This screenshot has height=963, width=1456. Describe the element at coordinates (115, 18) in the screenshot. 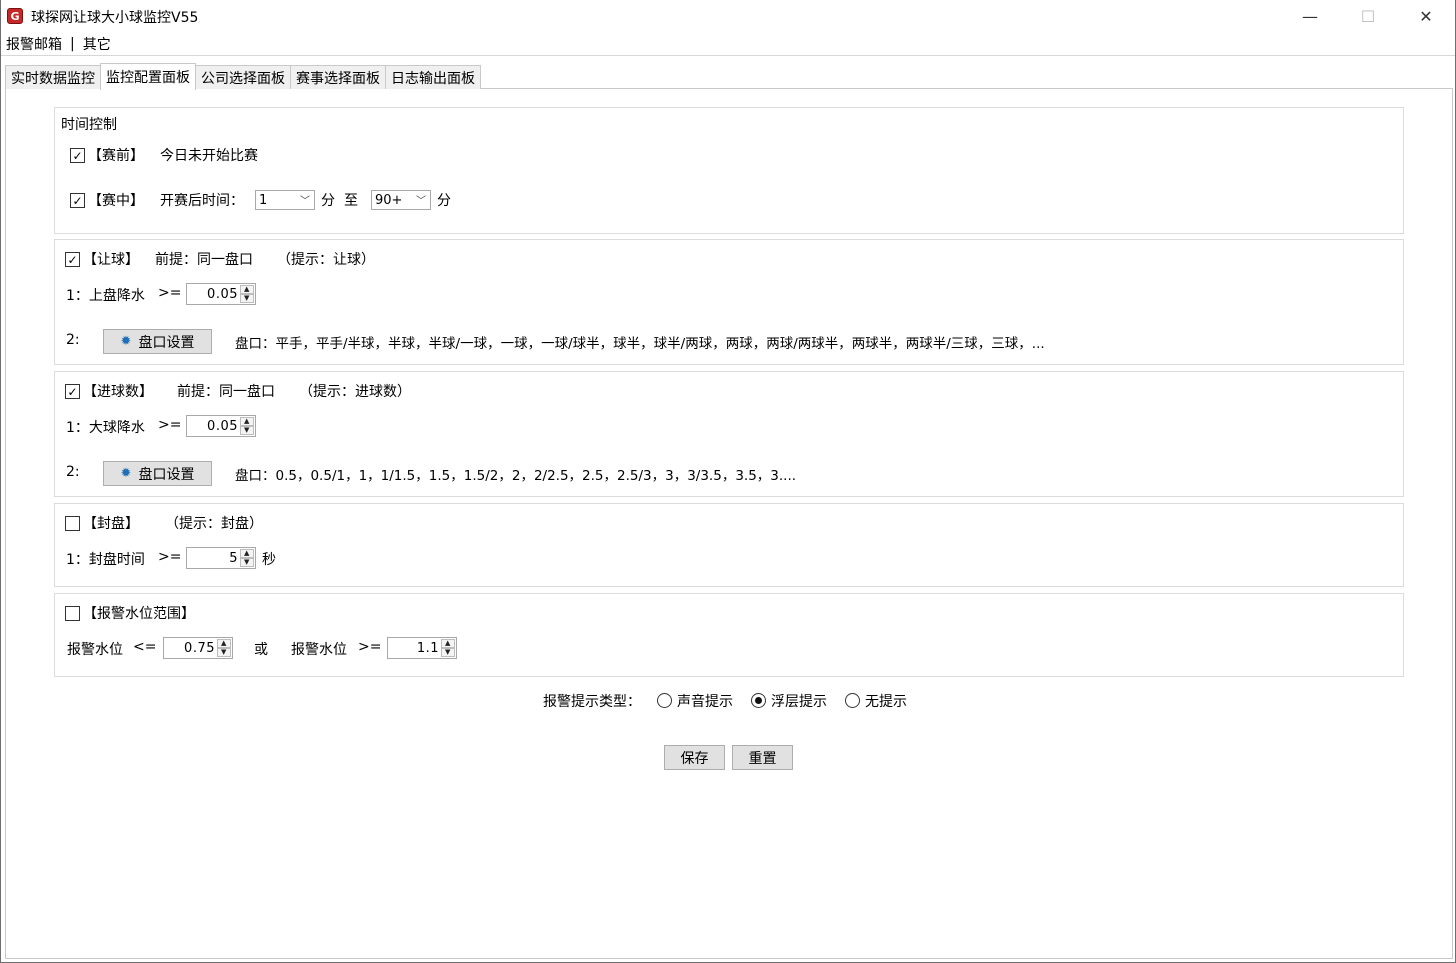

I see `window-title: 球探网让球大小球监控V55` at that location.